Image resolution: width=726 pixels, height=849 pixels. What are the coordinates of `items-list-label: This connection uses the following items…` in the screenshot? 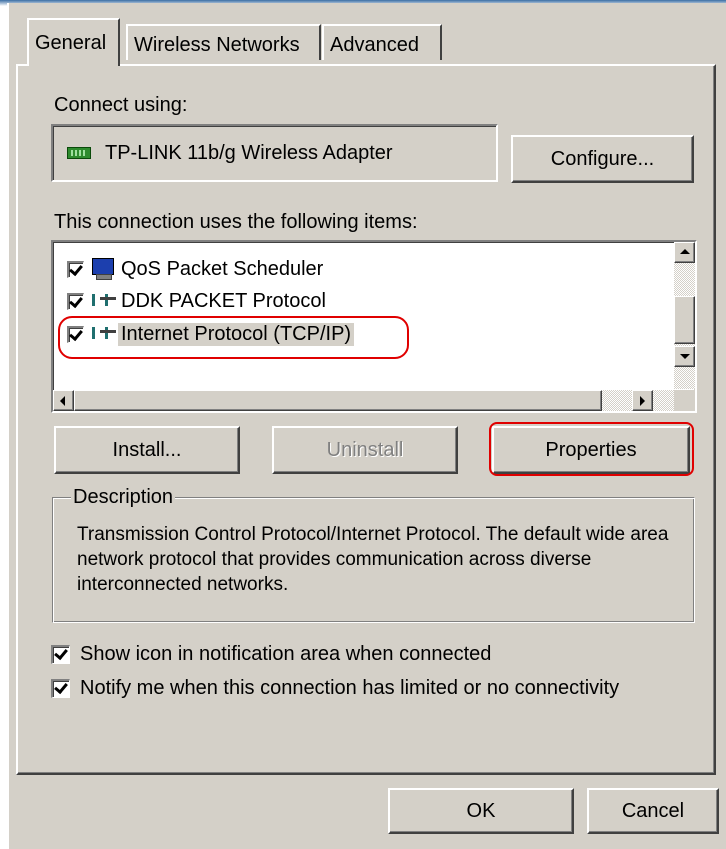 It's located at (236, 222).